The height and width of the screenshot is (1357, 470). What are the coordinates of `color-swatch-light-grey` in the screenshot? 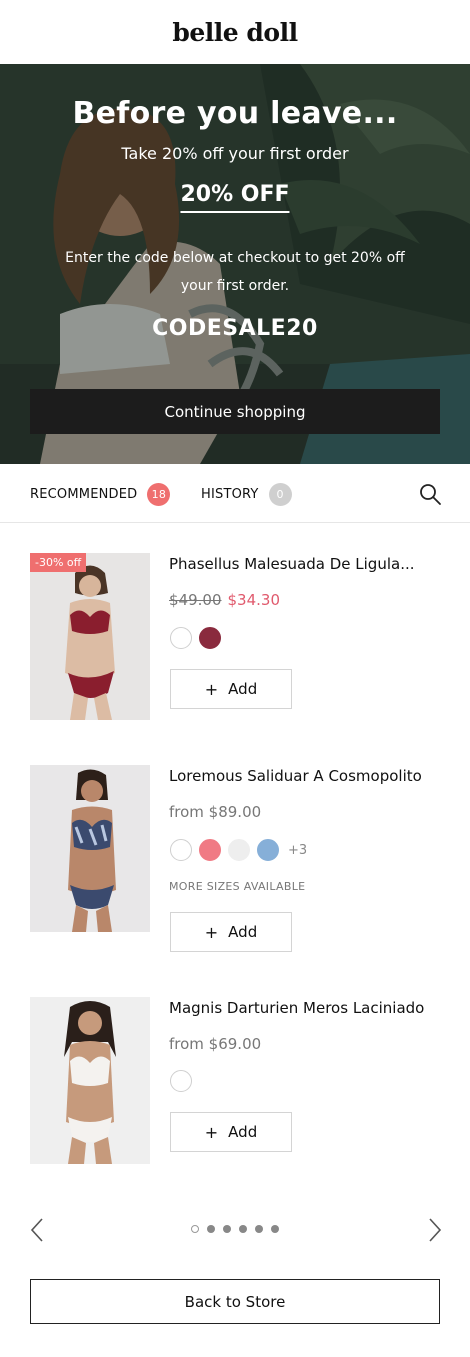 It's located at (239, 850).